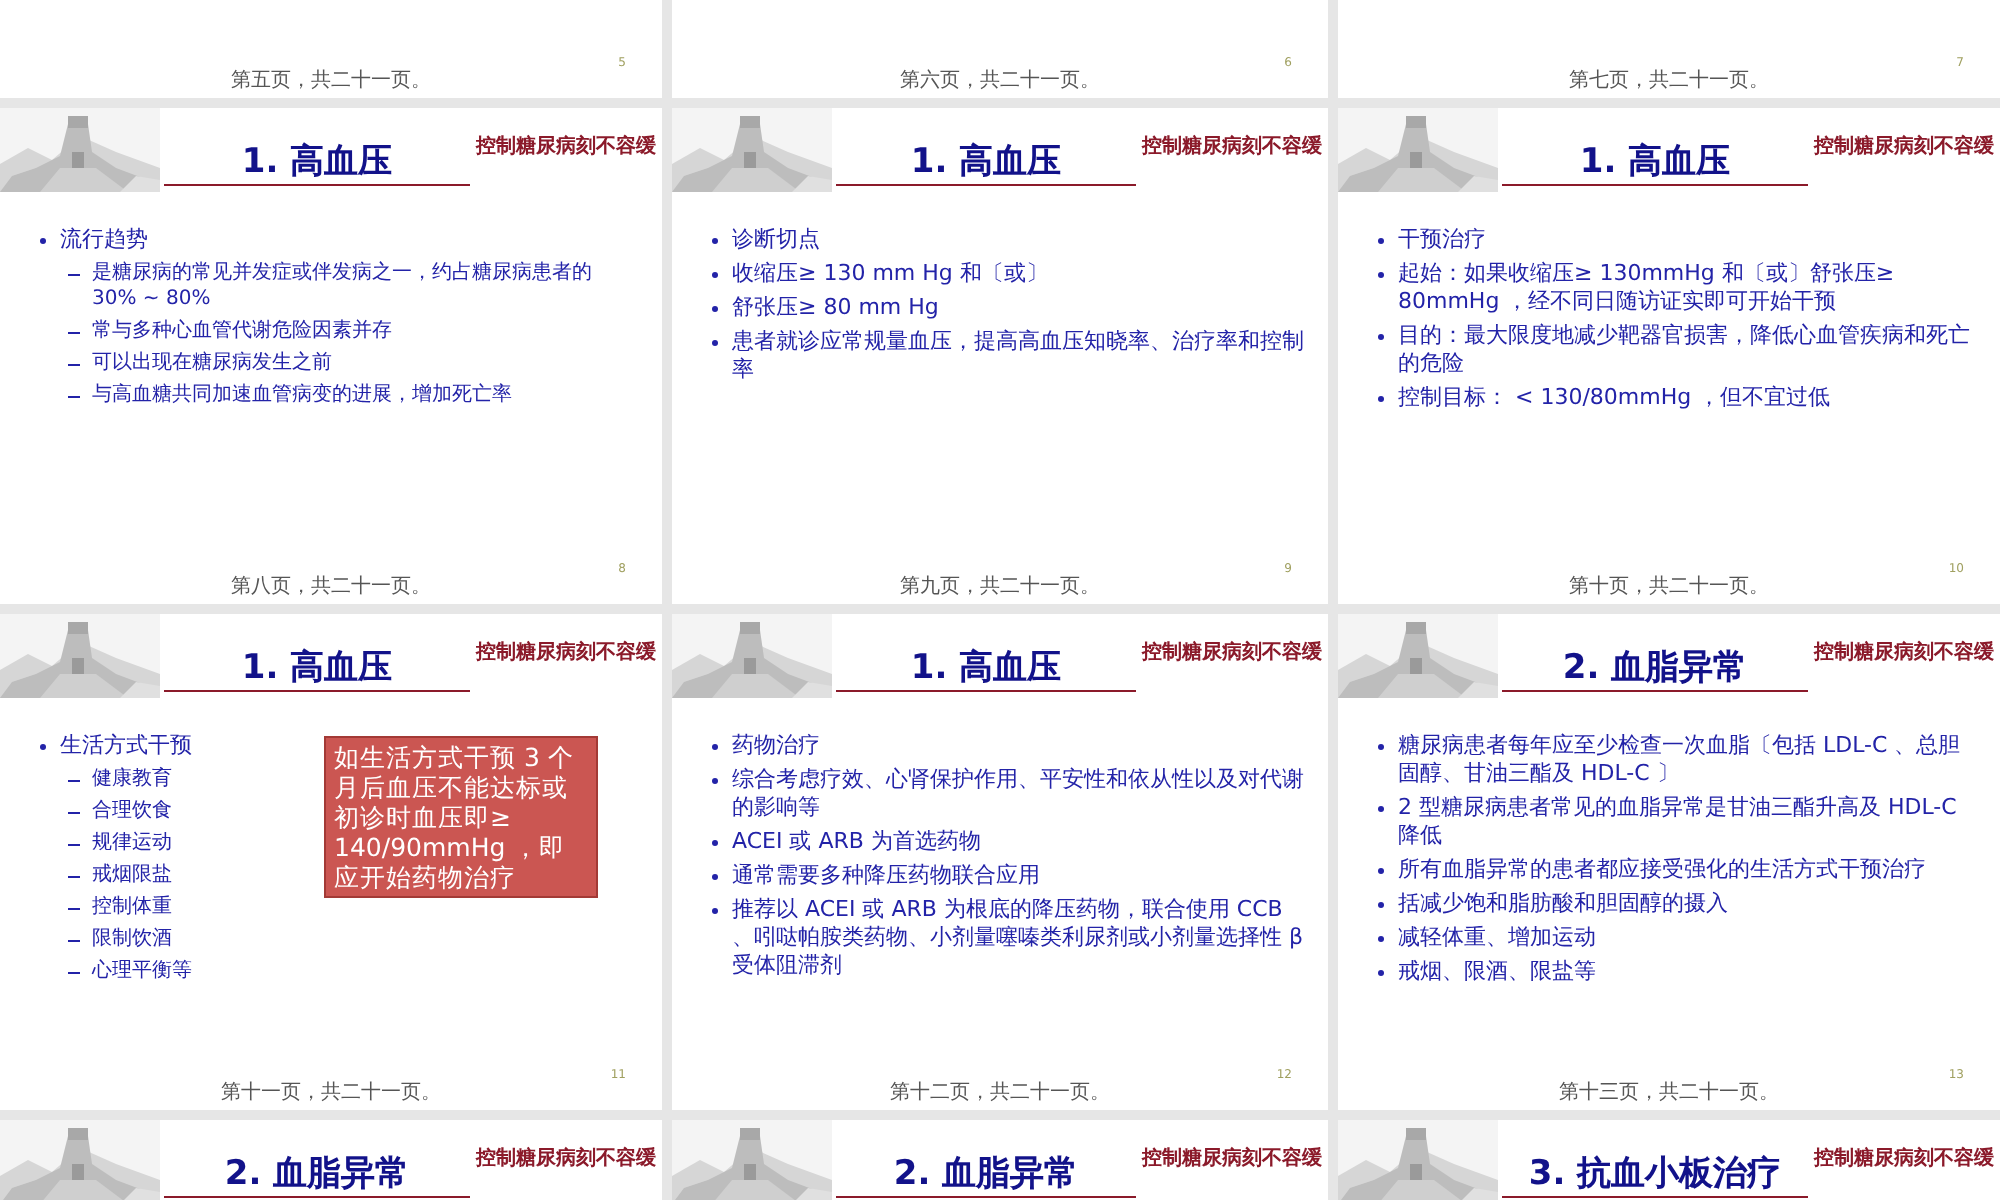 The height and width of the screenshot is (1200, 2000). I want to click on callout-box: 如生活方式干预 3 个月后血压不能达标或初诊时血压即≥ 140/90mmHg ，即应开始药物治疗, so click(461, 817).